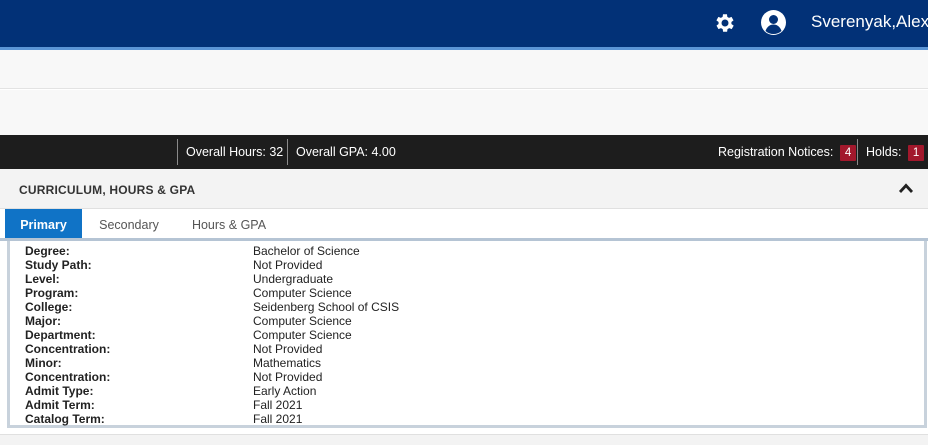 Image resolution: width=928 pixels, height=445 pixels. What do you see at coordinates (293, 279) in the screenshot?
I see `field-value: Undergraduate` at bounding box center [293, 279].